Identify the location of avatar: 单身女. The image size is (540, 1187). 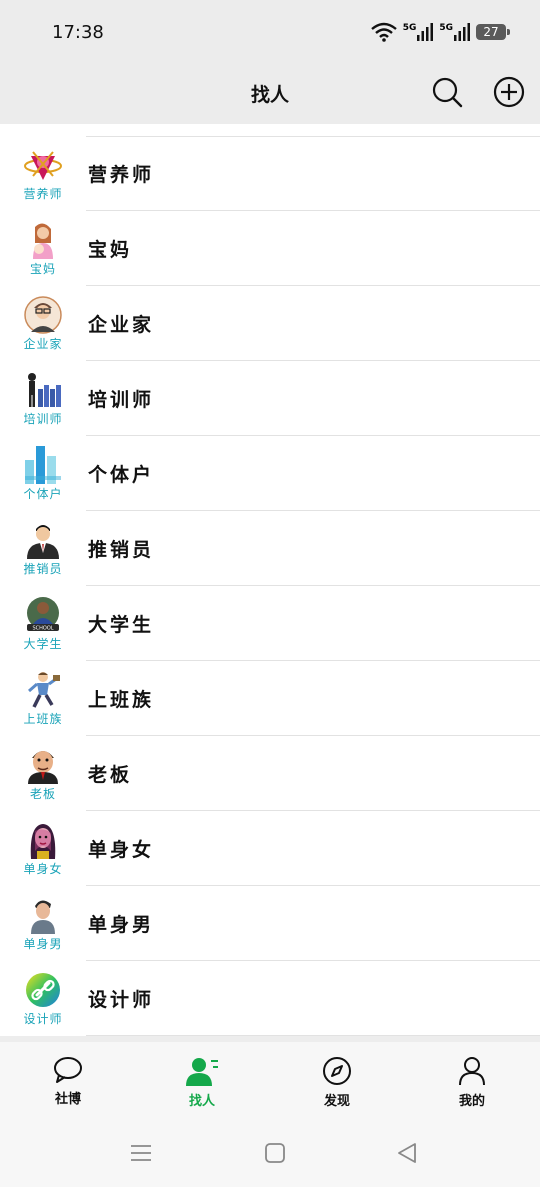
(43, 851).